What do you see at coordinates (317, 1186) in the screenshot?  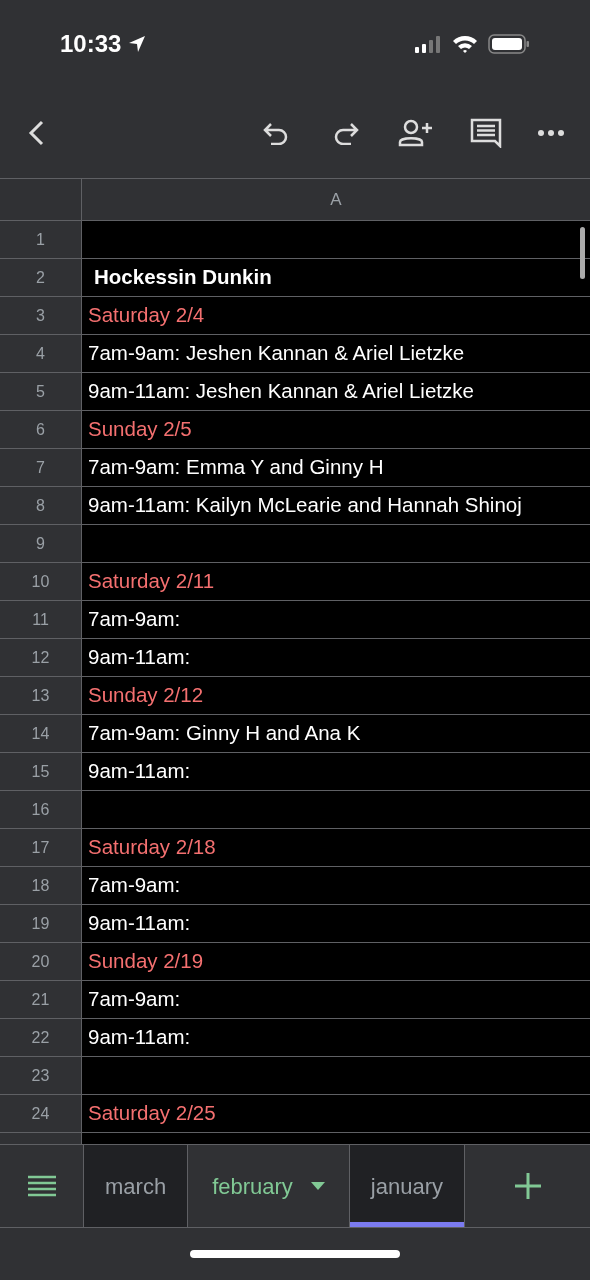 I see `dropdown-caret-icon` at bounding box center [317, 1186].